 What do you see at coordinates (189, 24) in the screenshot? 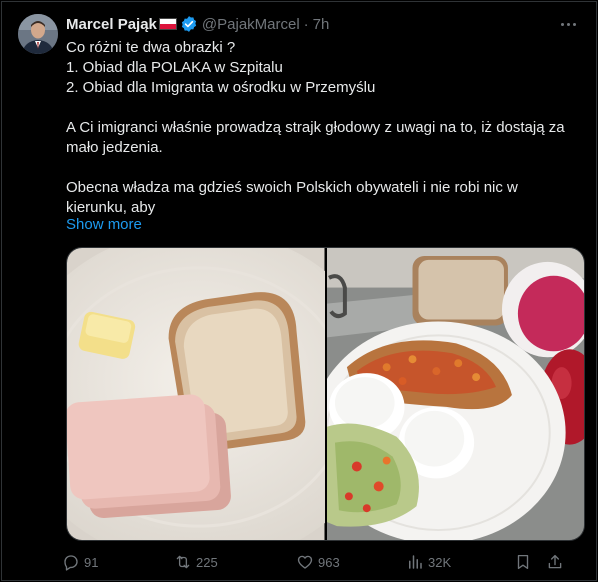
I see `verified-badge-icon` at bounding box center [189, 24].